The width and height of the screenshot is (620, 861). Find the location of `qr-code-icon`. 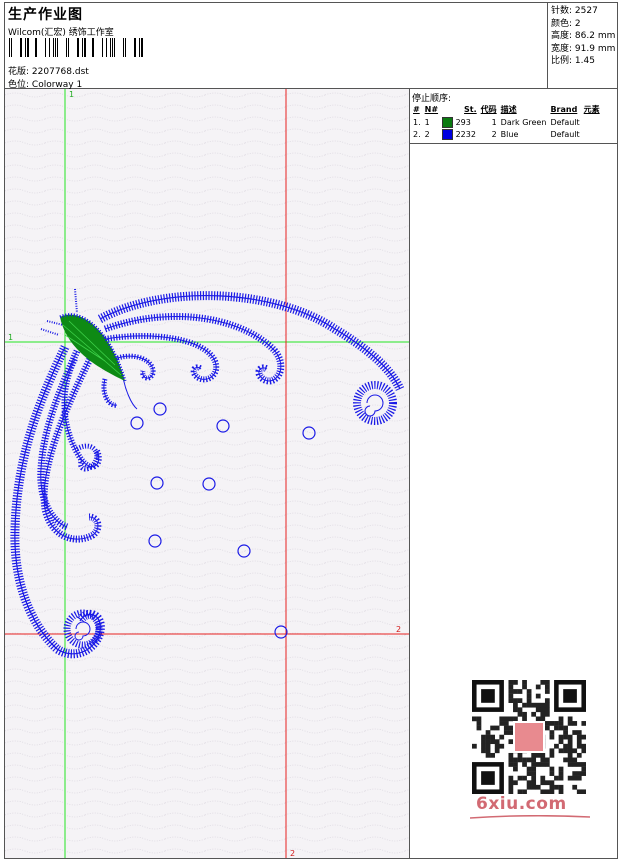

qr-code-icon is located at coordinates (529, 737).